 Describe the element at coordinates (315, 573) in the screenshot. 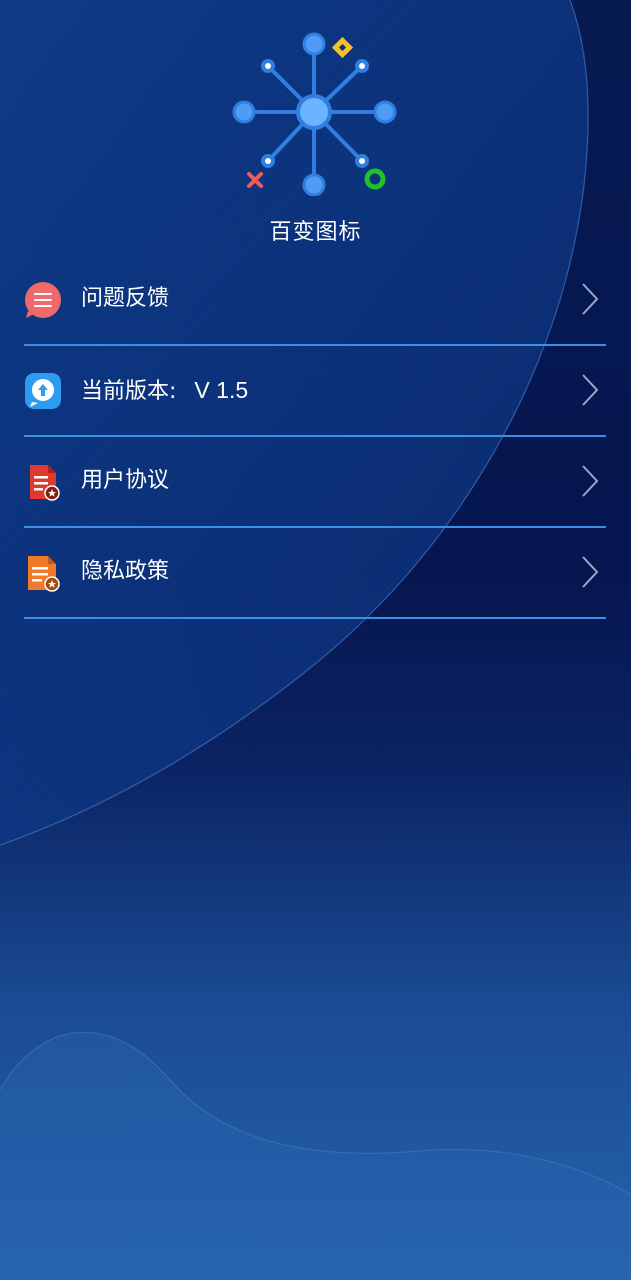

I see `menu-item-privacy-policy: 隐私政策` at that location.